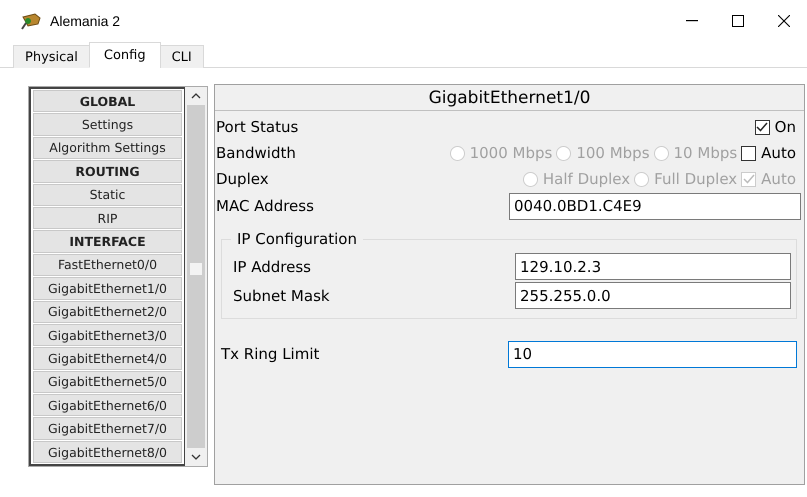 The image size is (807, 497). I want to click on tab: Config, so click(124, 55).